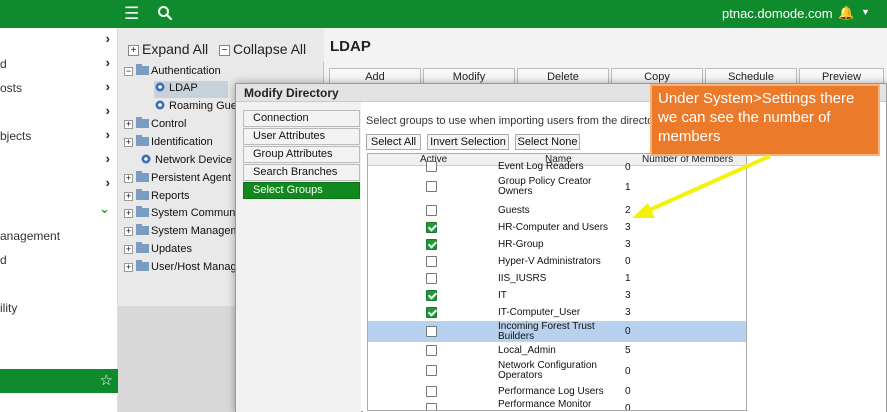  I want to click on tree-node-updates: + Updates, so click(158, 250).